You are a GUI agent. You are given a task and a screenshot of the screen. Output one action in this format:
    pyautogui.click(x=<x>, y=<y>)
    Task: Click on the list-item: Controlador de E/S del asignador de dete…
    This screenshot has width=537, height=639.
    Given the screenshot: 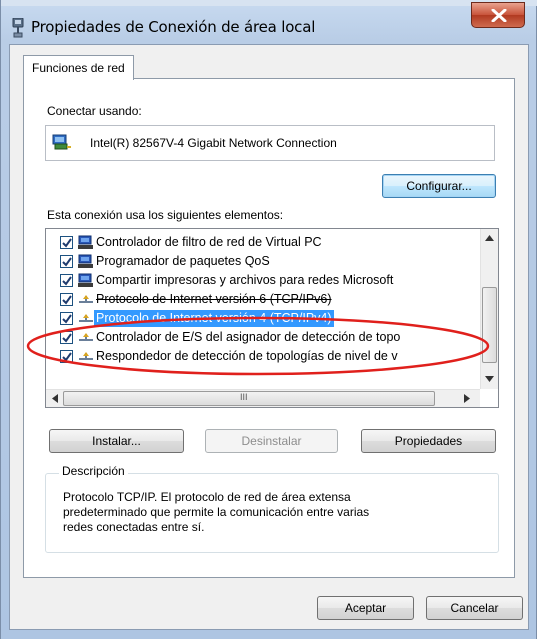 What is the action you would take?
    pyautogui.click(x=264, y=337)
    